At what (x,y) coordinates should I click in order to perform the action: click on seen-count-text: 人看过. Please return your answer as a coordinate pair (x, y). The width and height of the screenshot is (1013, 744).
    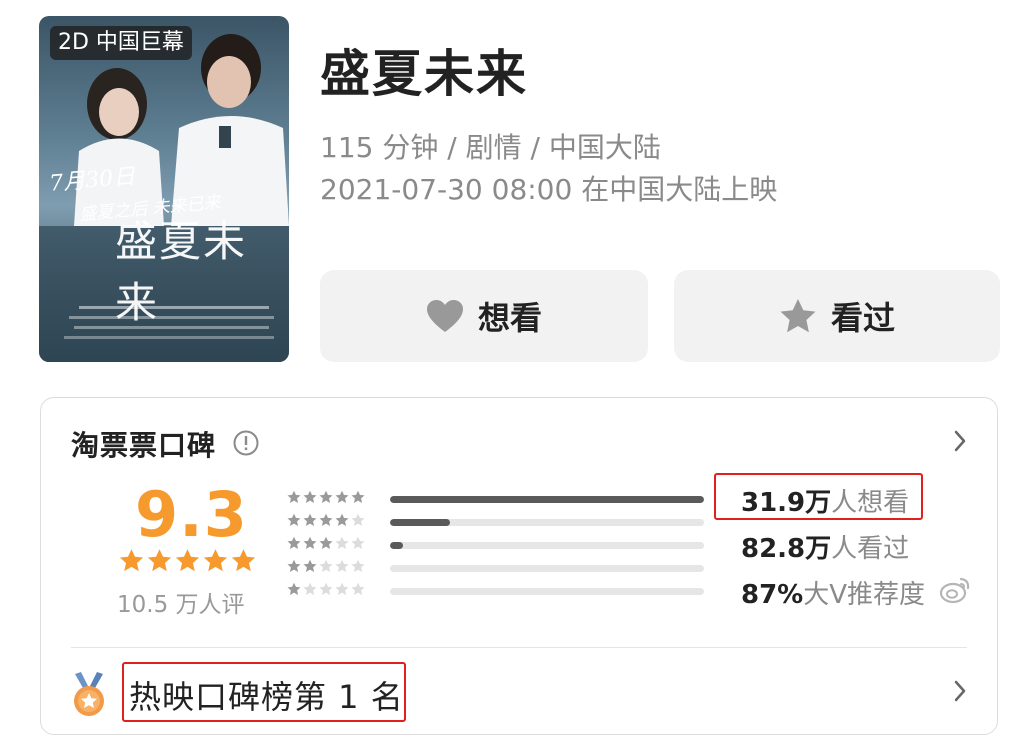
    Looking at the image, I should click on (870, 549).